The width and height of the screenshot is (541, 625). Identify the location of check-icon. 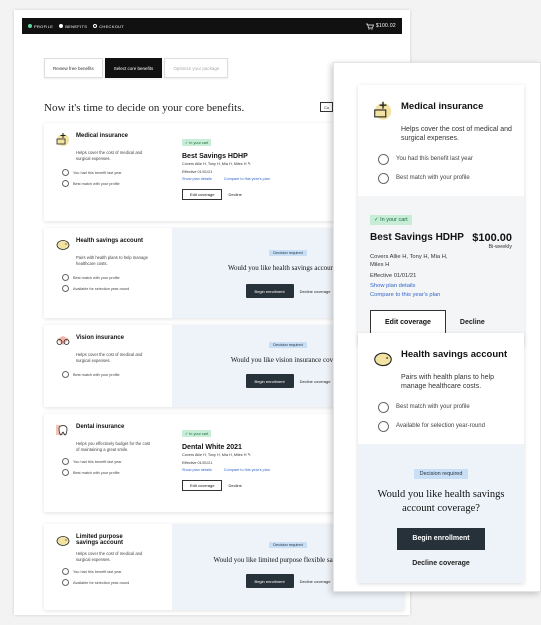
(30, 26).